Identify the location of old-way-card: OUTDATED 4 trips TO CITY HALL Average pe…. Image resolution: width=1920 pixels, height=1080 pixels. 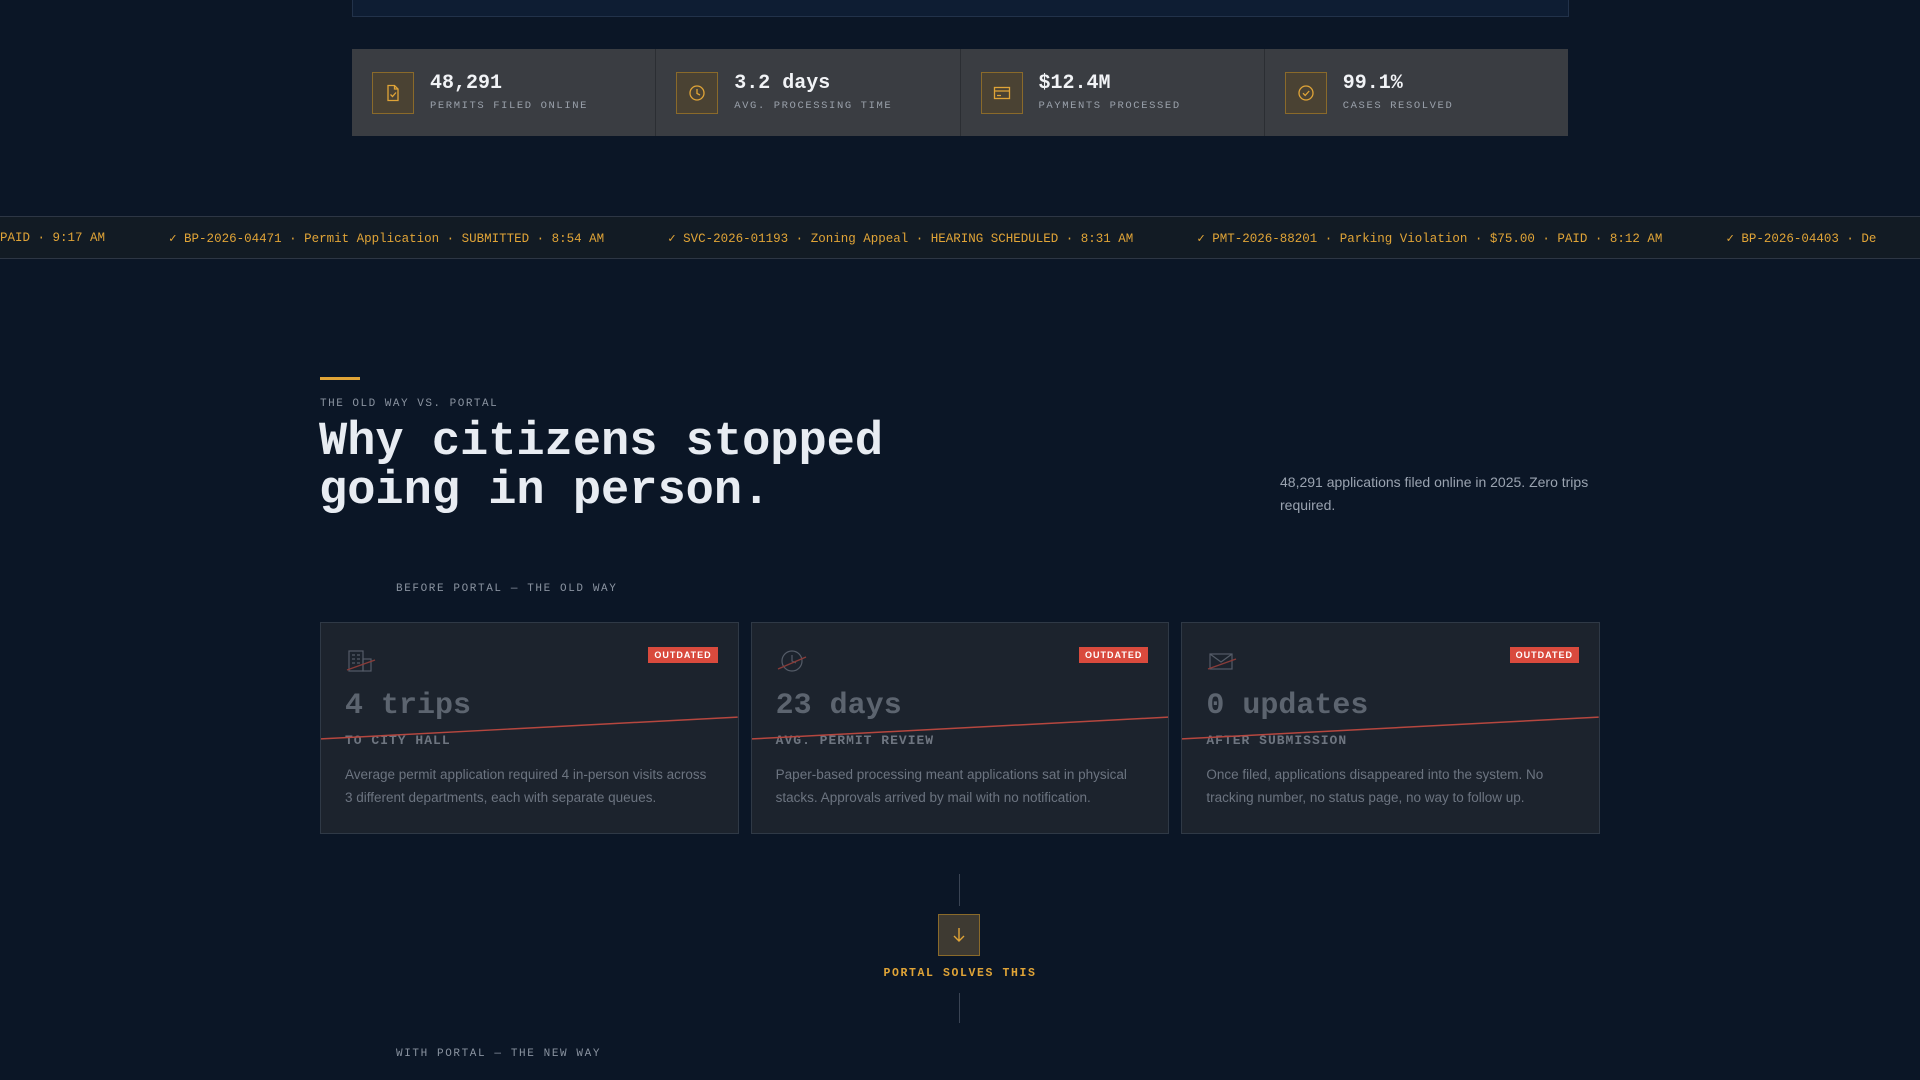
(529, 728).